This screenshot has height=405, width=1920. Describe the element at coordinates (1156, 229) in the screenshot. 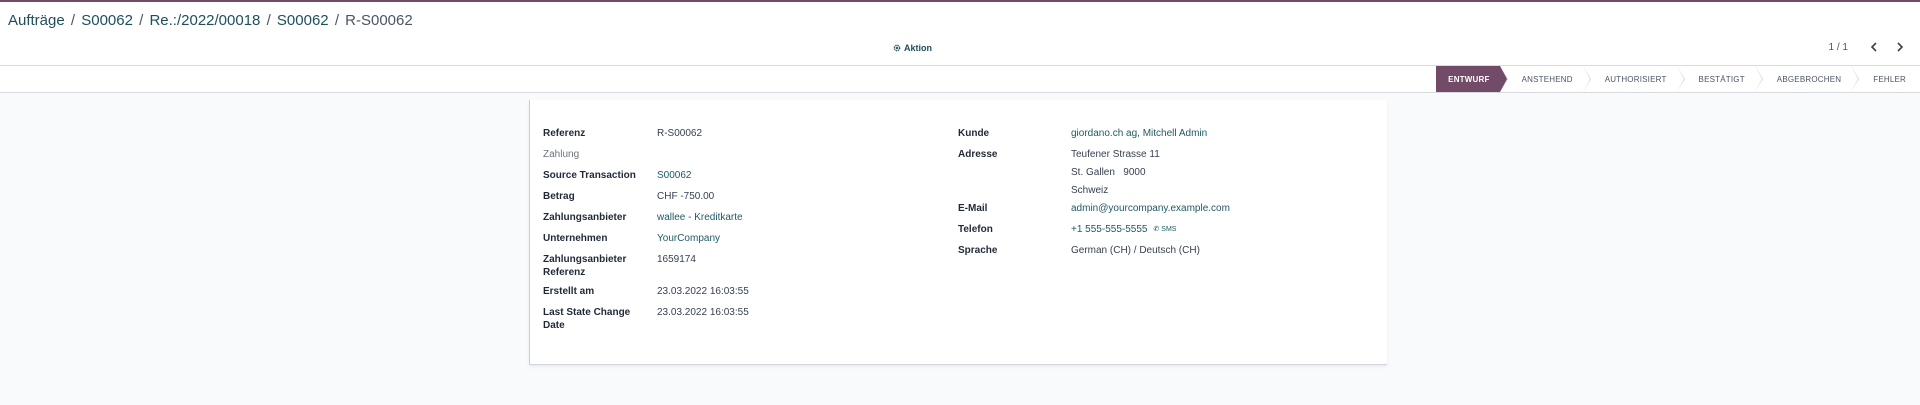

I see `phone-icon: ✆` at that location.